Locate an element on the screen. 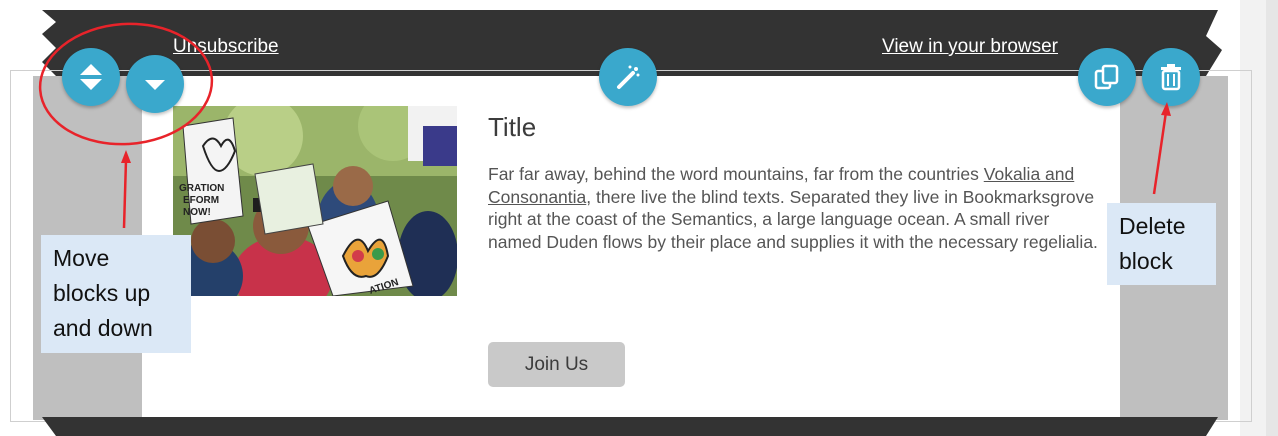  sign-text-3: NOW! is located at coordinates (197, 212).